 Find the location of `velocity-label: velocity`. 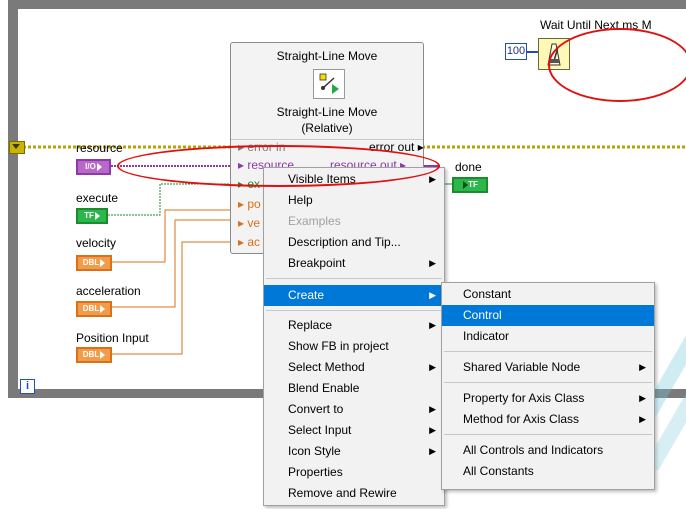

velocity-label: velocity is located at coordinates (96, 243).